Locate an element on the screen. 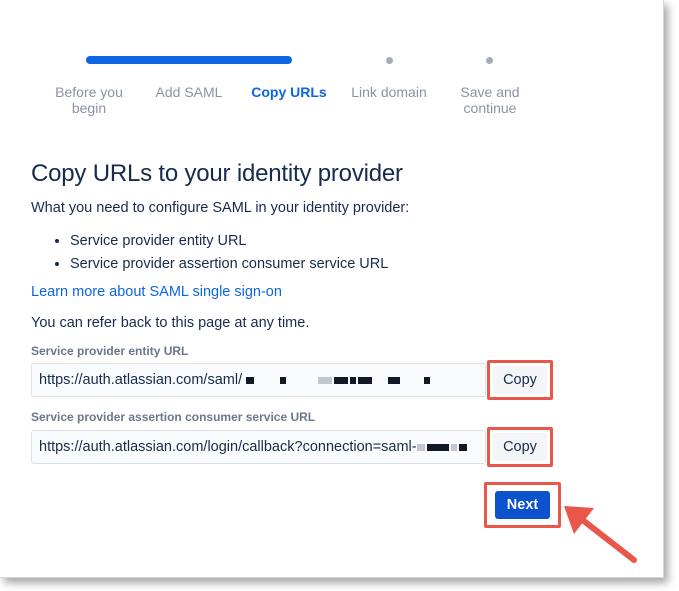 This screenshot has height=591, width=679. list-item: Service provider entity URL is located at coordinates (229, 241).